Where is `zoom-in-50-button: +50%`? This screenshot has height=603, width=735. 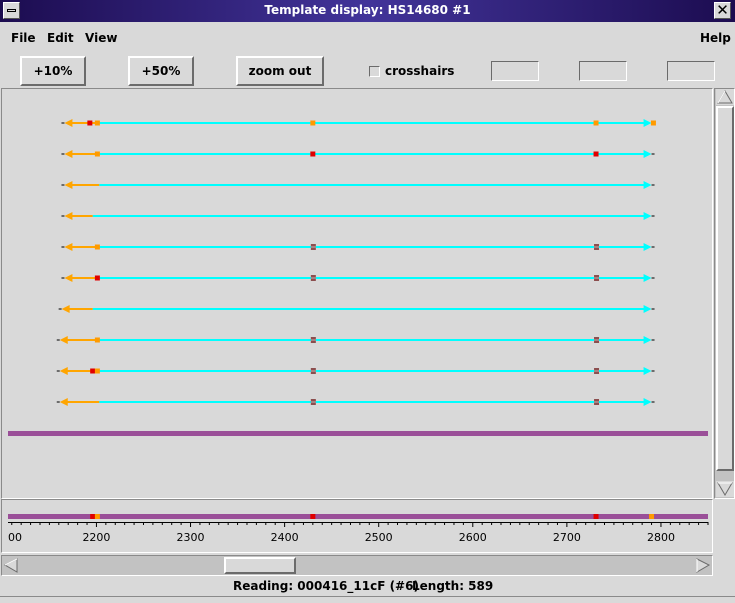 zoom-in-50-button: +50% is located at coordinates (161, 71).